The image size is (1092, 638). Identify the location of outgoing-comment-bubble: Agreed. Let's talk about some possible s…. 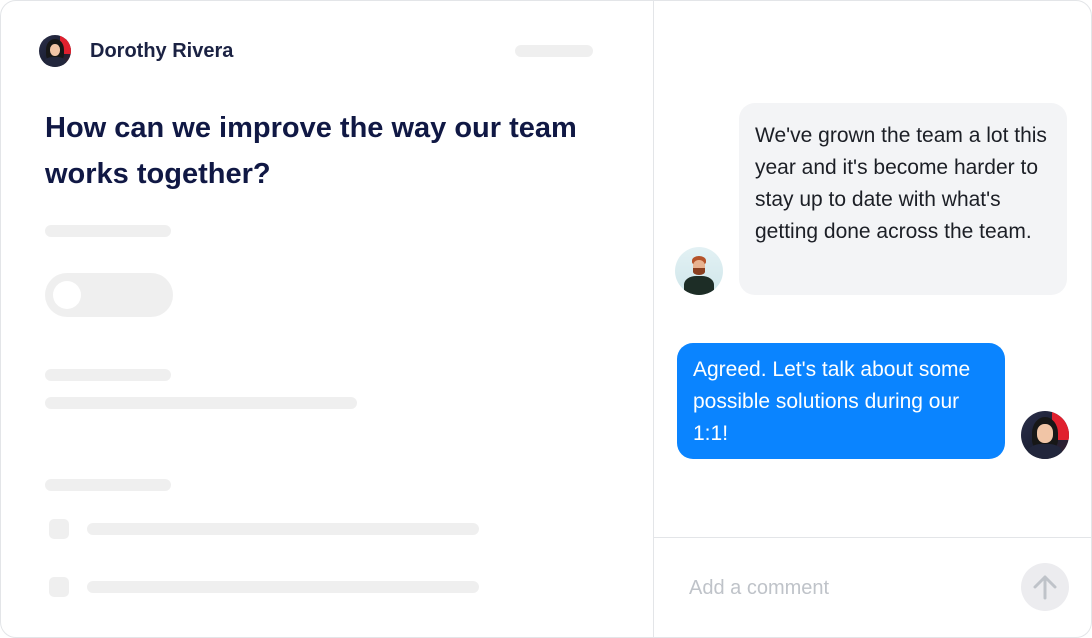
(841, 401).